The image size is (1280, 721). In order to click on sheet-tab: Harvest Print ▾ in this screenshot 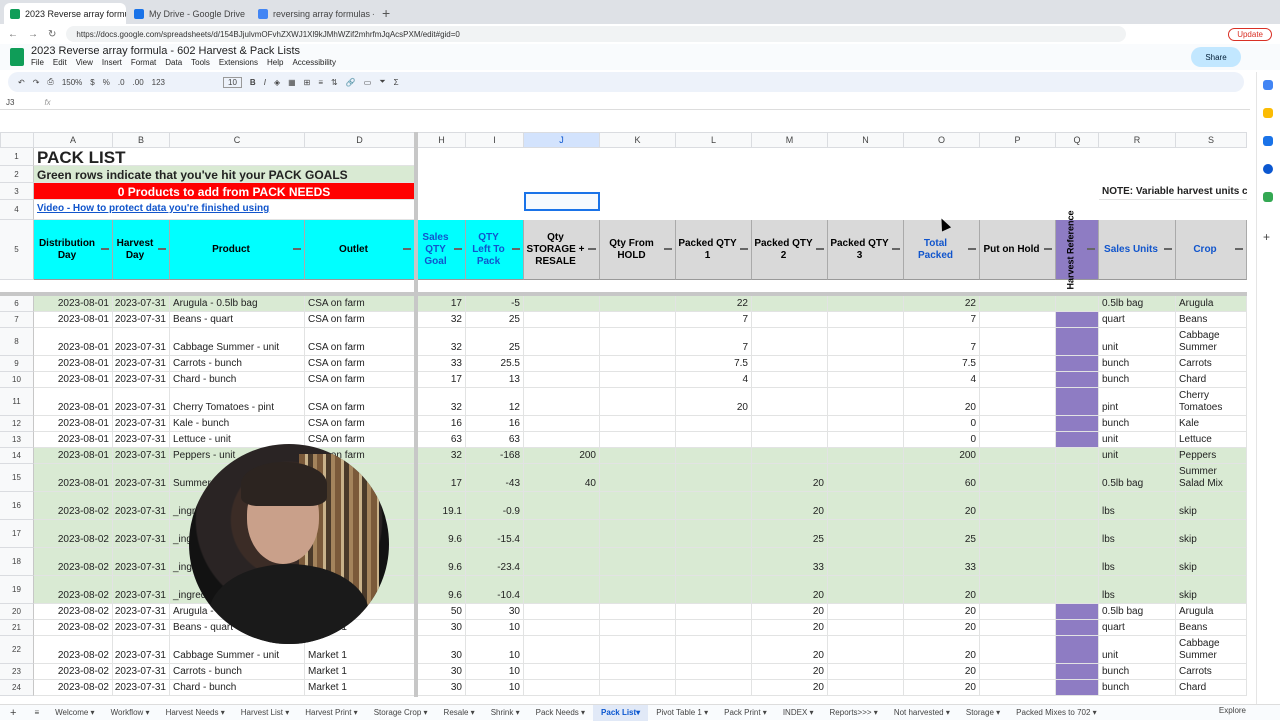, I will do `click(331, 712)`.